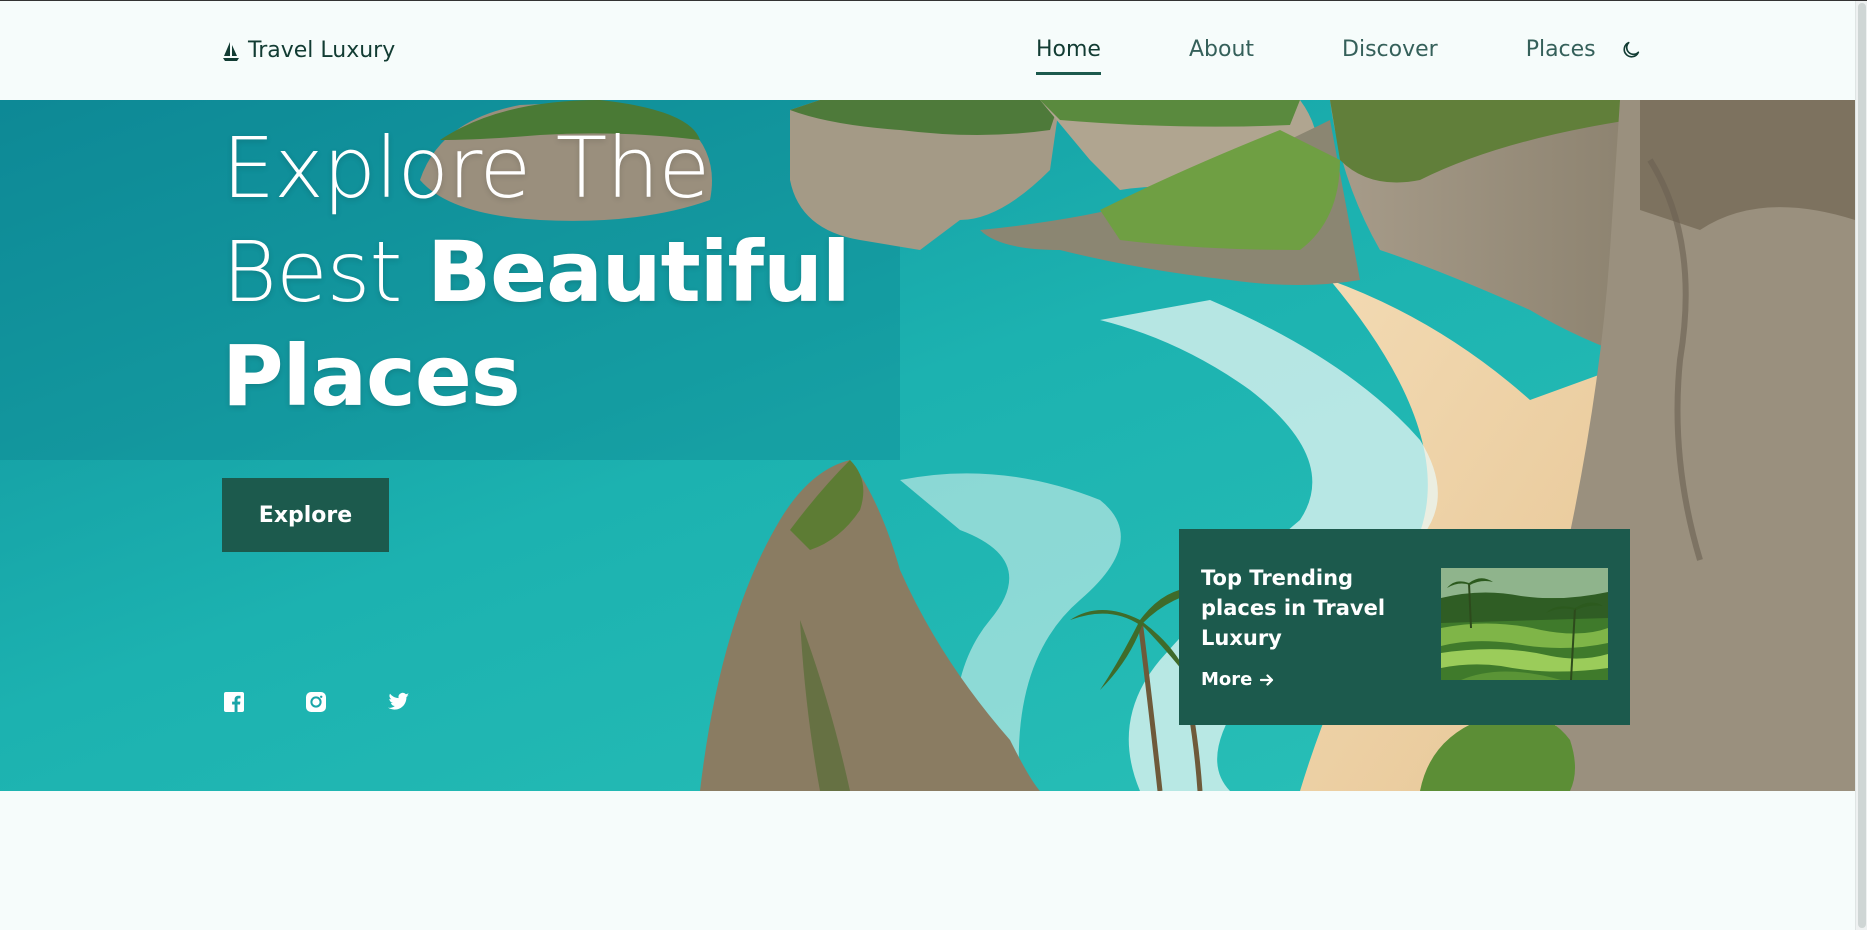 The width and height of the screenshot is (1867, 930). What do you see at coordinates (927, 50) in the screenshot?
I see `site-header: Travel Luxury Home About Discover Places` at bounding box center [927, 50].